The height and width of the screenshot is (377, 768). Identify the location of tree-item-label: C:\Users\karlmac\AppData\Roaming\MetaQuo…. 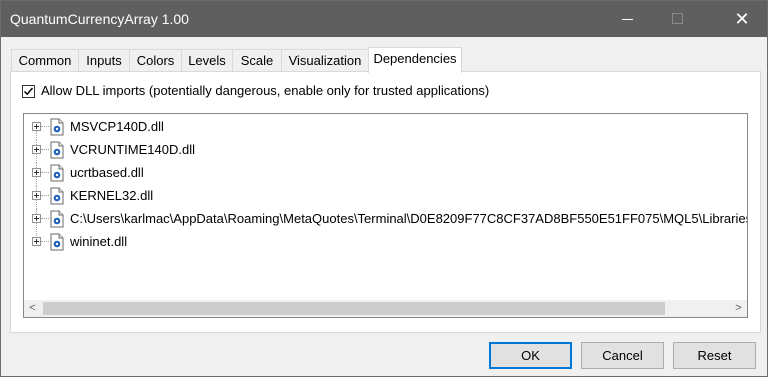
(409, 218).